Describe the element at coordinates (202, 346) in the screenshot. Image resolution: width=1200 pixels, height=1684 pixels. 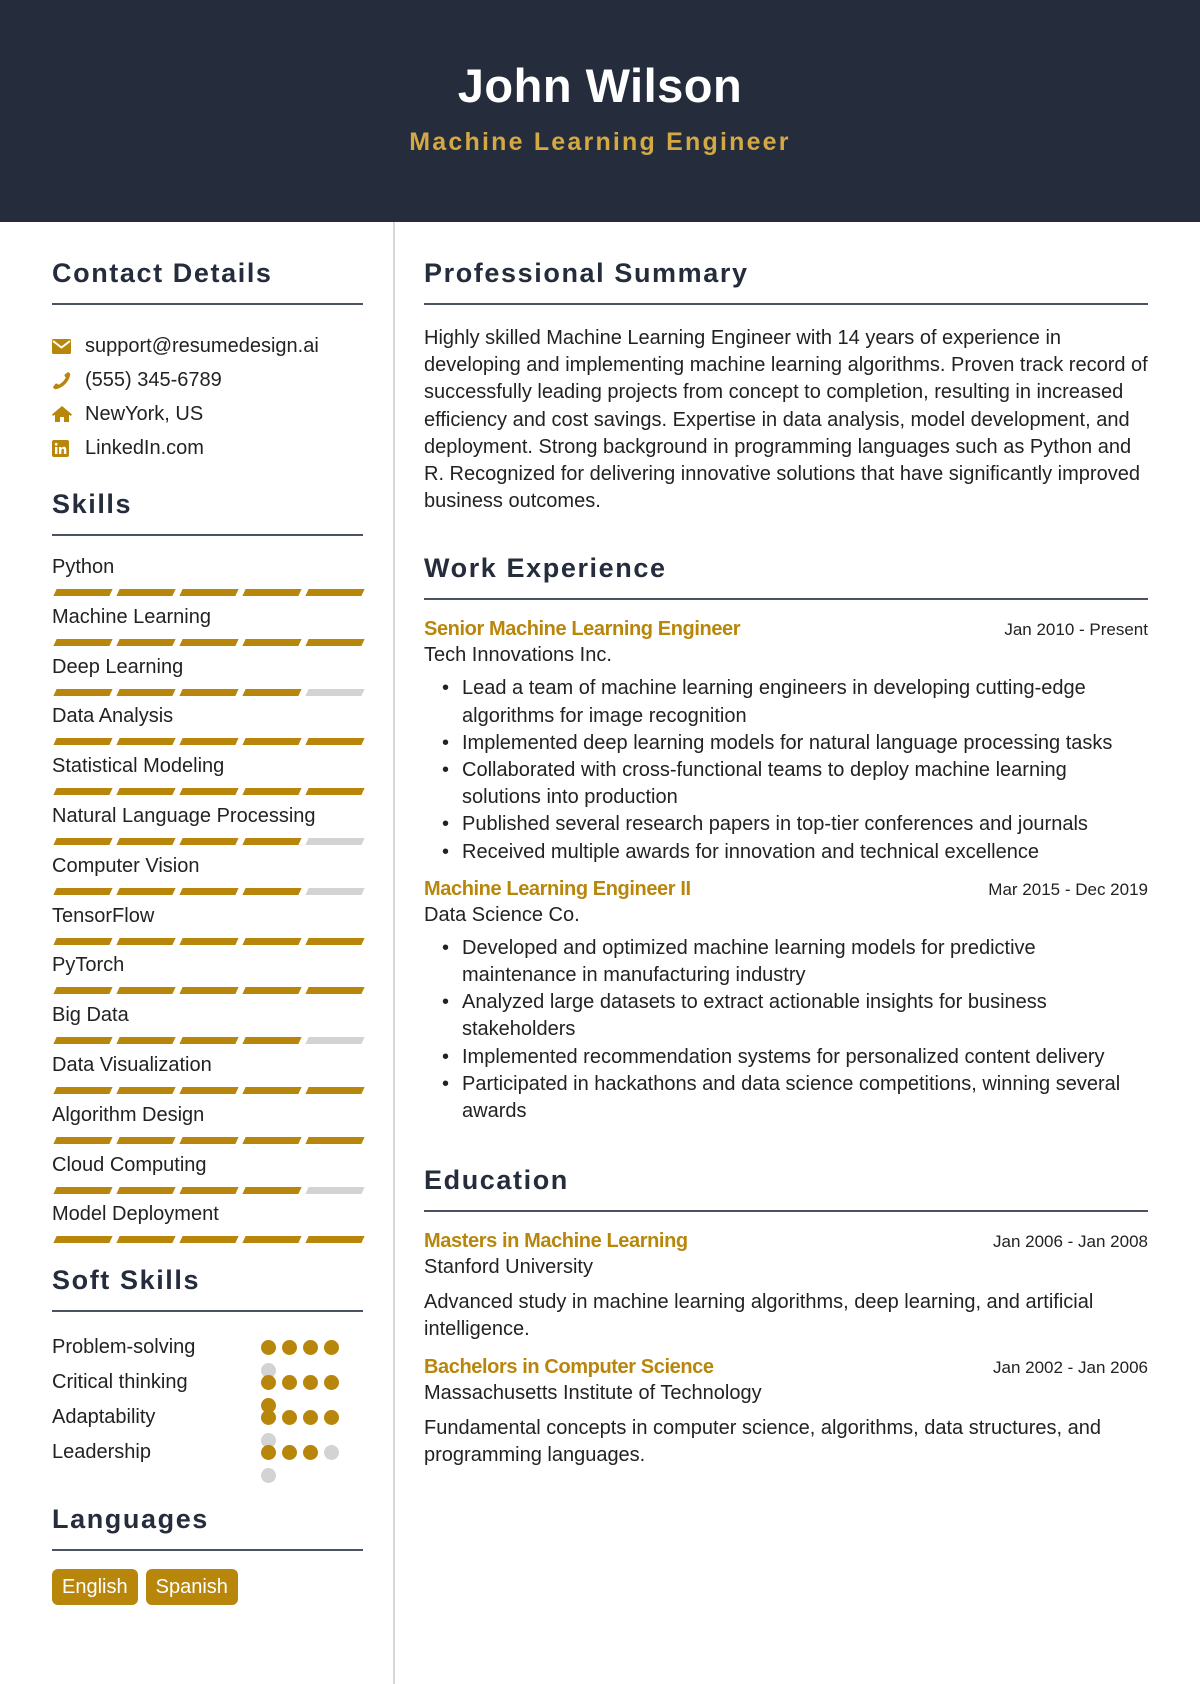
I see `contact-email: support@resumedesign.ai` at that location.